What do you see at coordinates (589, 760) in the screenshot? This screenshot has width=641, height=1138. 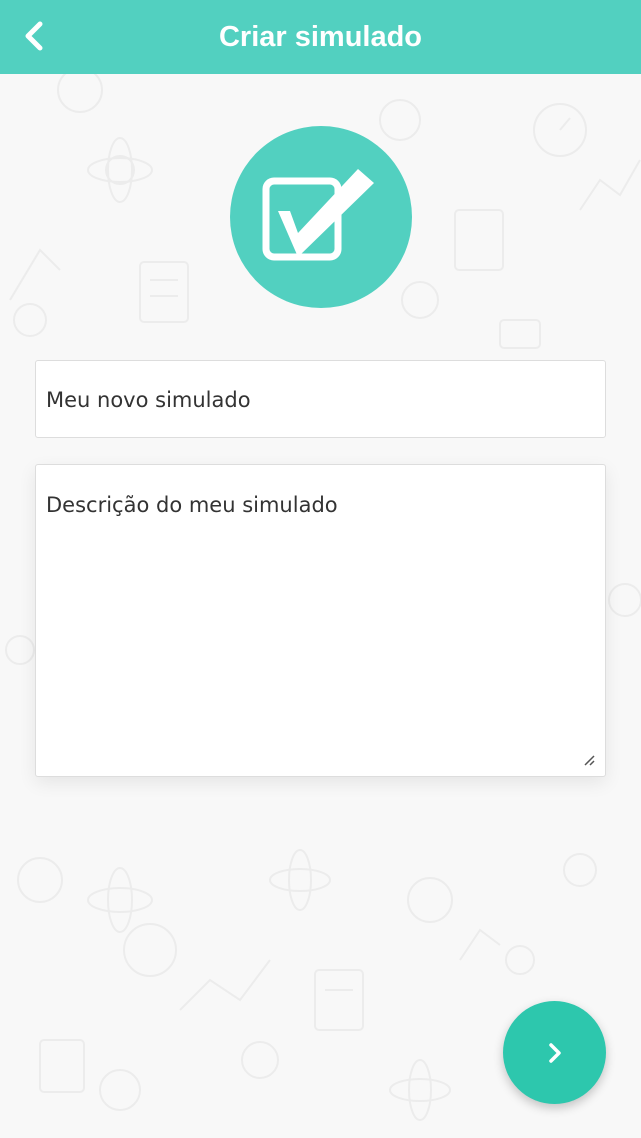 I see `resize-handle-icon` at bounding box center [589, 760].